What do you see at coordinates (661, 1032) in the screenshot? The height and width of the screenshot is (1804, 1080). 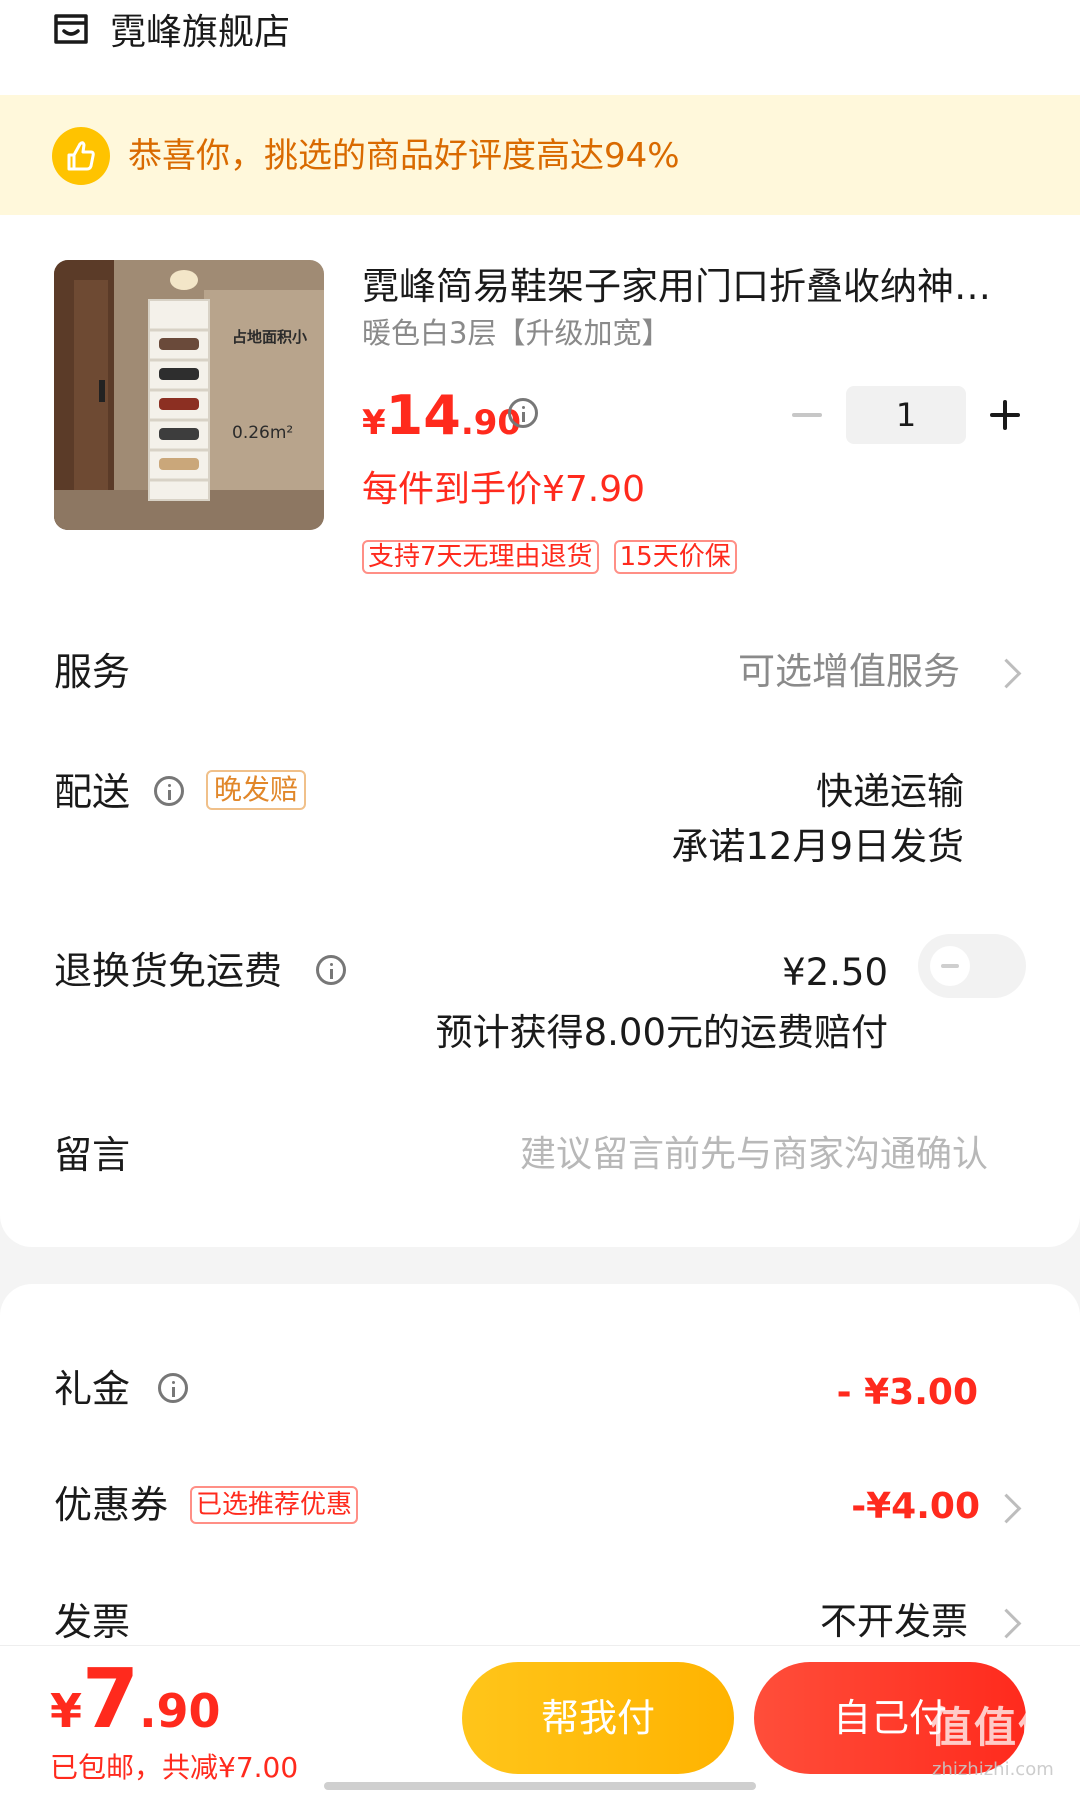 I see `return-shipping-note: 预计获得8.00元的运费赔付` at bounding box center [661, 1032].